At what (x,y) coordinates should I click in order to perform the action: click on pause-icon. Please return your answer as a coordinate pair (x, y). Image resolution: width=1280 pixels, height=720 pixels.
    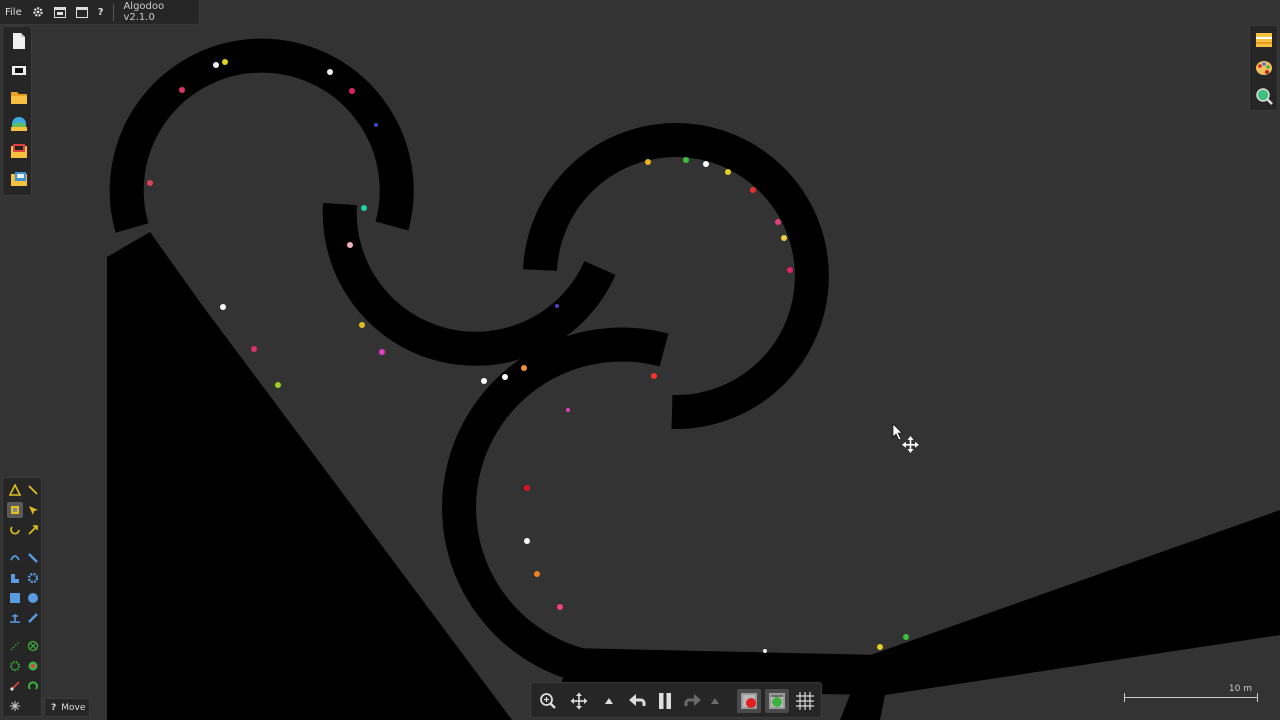
    Looking at the image, I should click on (665, 701).